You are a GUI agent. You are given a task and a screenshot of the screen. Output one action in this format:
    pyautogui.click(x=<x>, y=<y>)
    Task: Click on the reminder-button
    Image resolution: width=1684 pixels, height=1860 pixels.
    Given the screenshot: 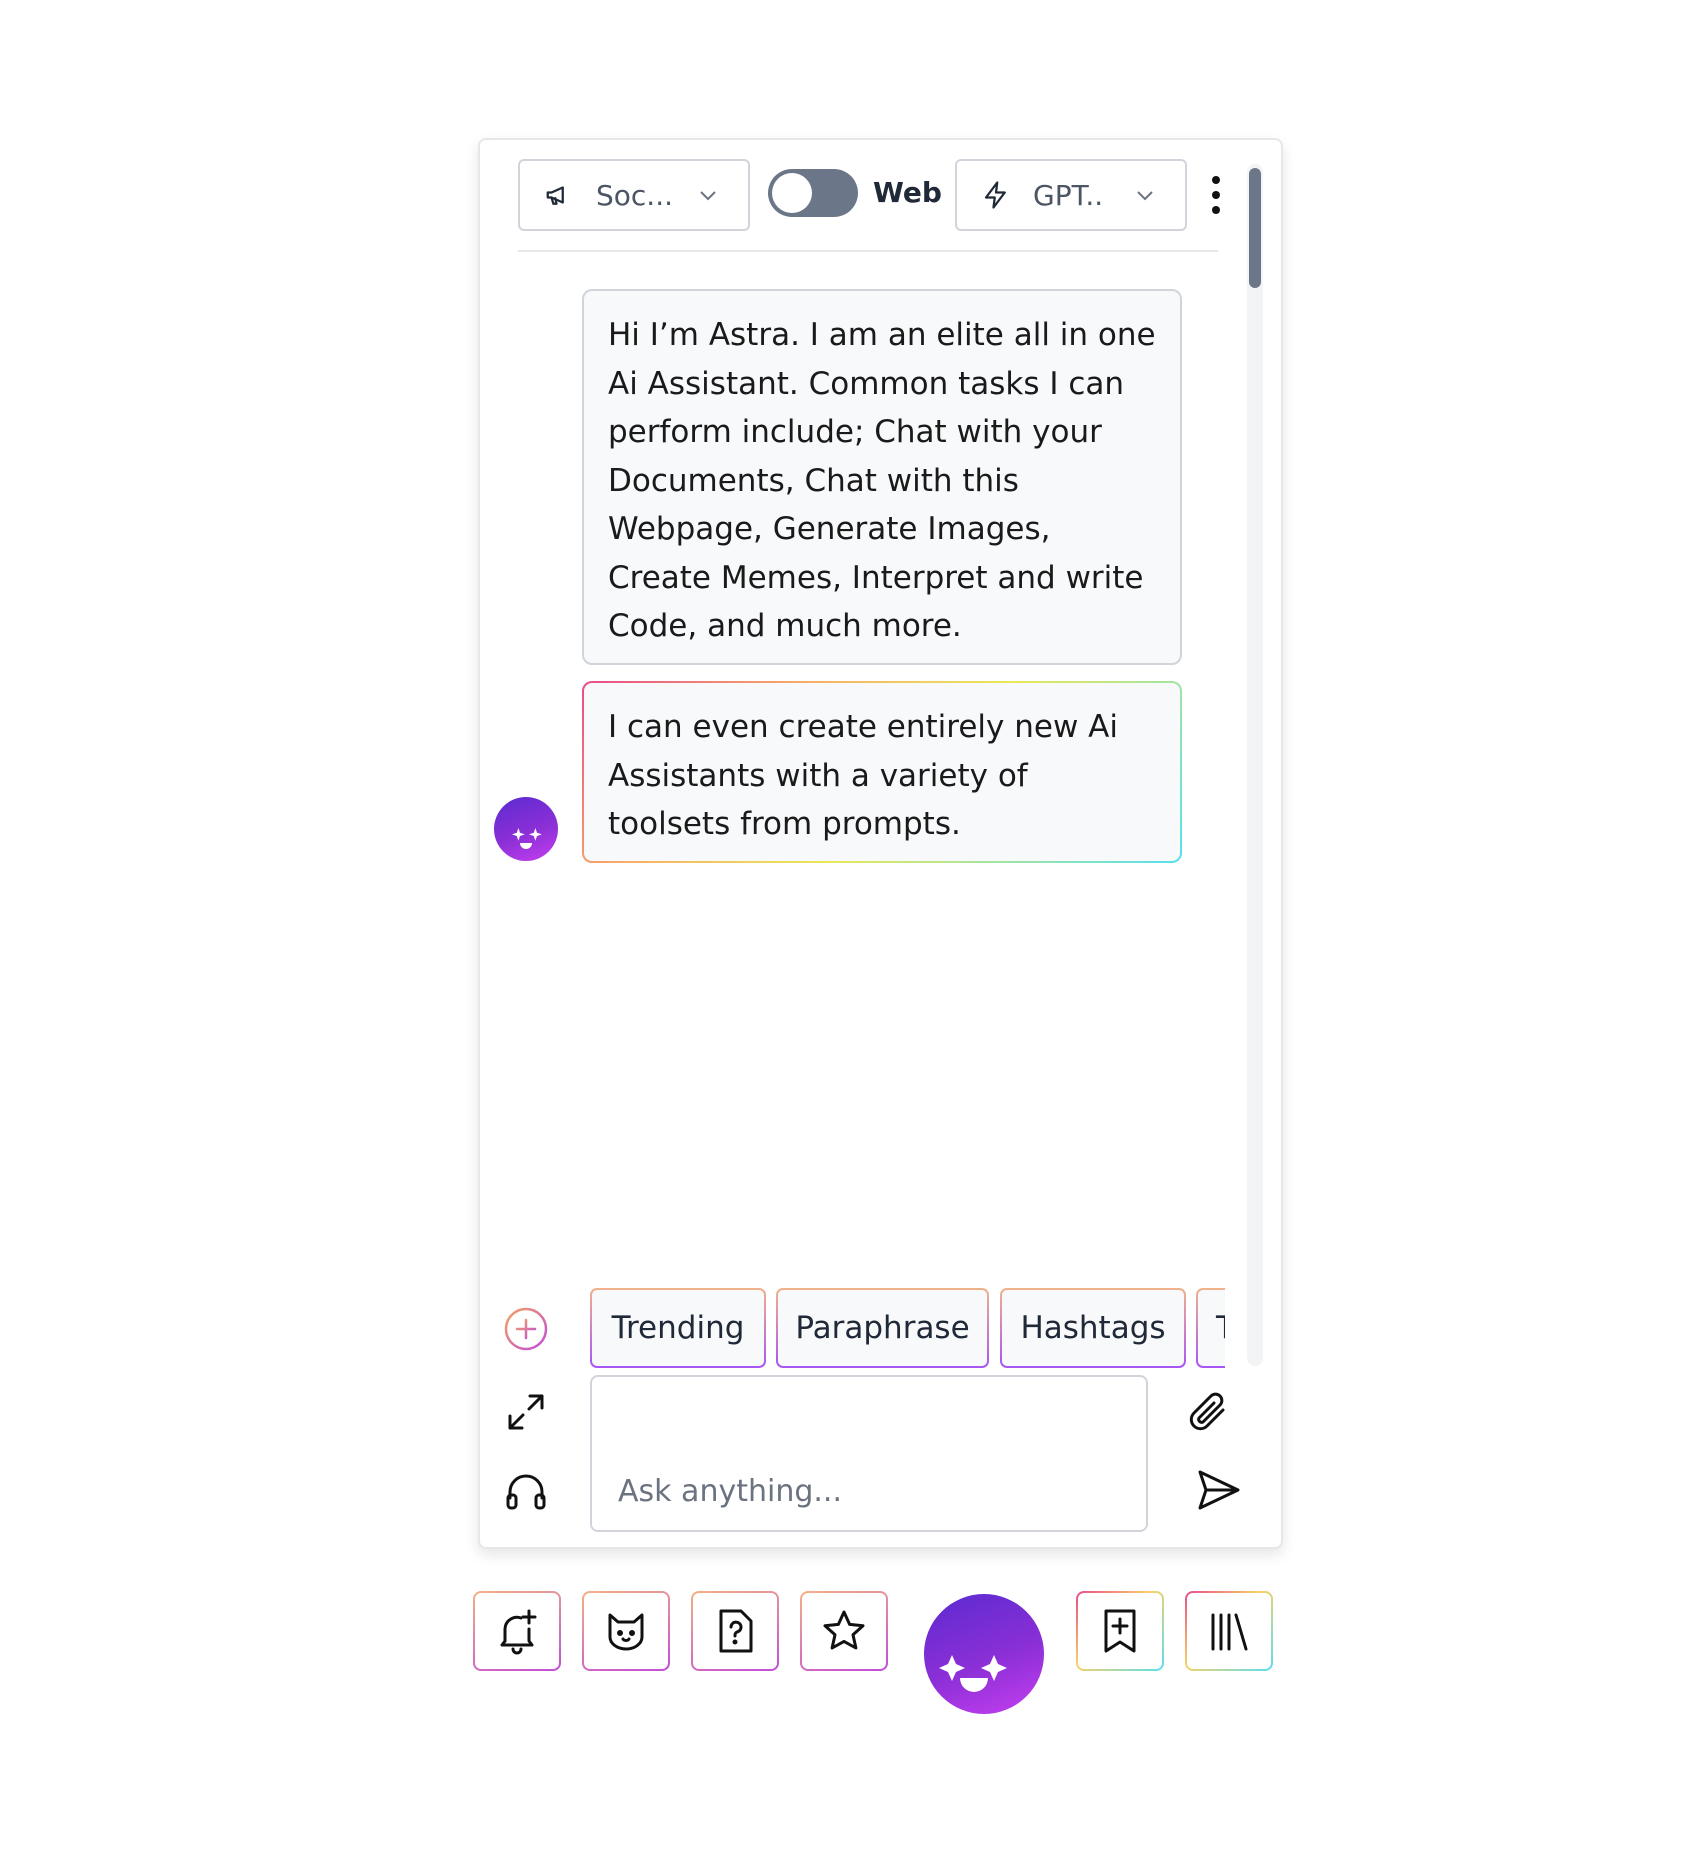 What is the action you would take?
    pyautogui.click(x=517, y=1631)
    